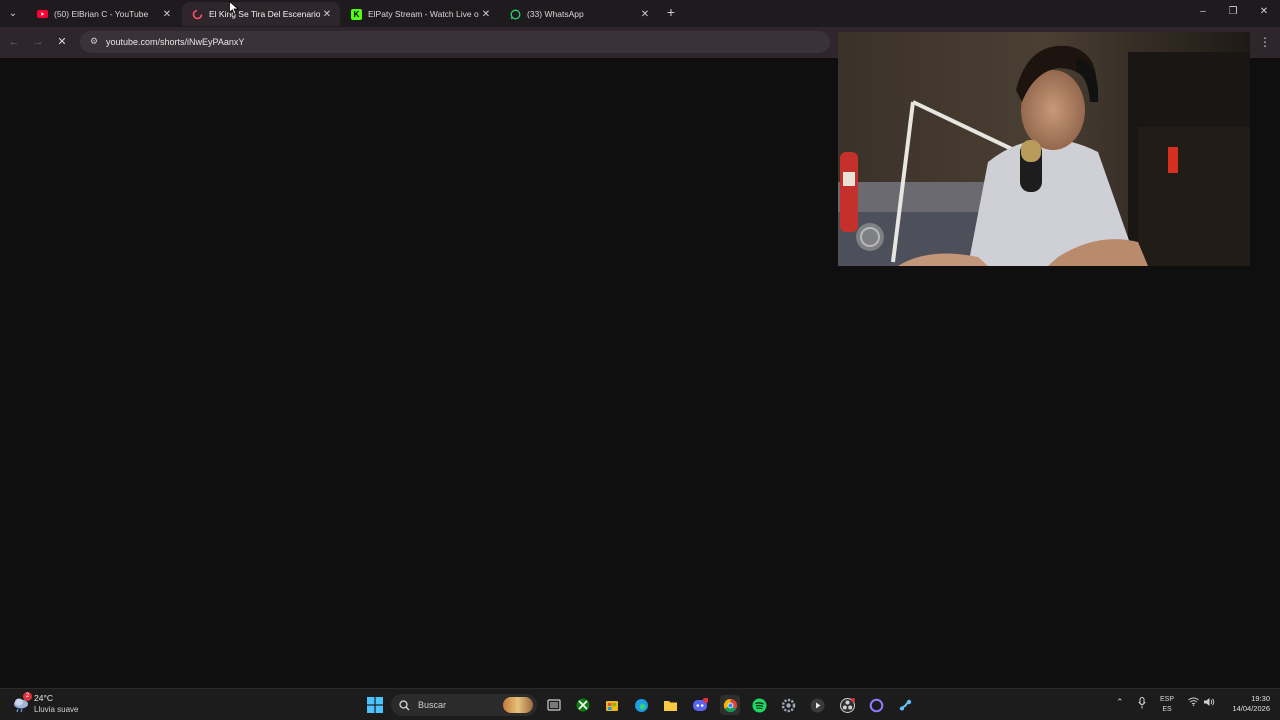 Image resolution: width=1280 pixels, height=720 pixels. What do you see at coordinates (356, 14) in the screenshot?
I see `kick-icon: K` at bounding box center [356, 14].